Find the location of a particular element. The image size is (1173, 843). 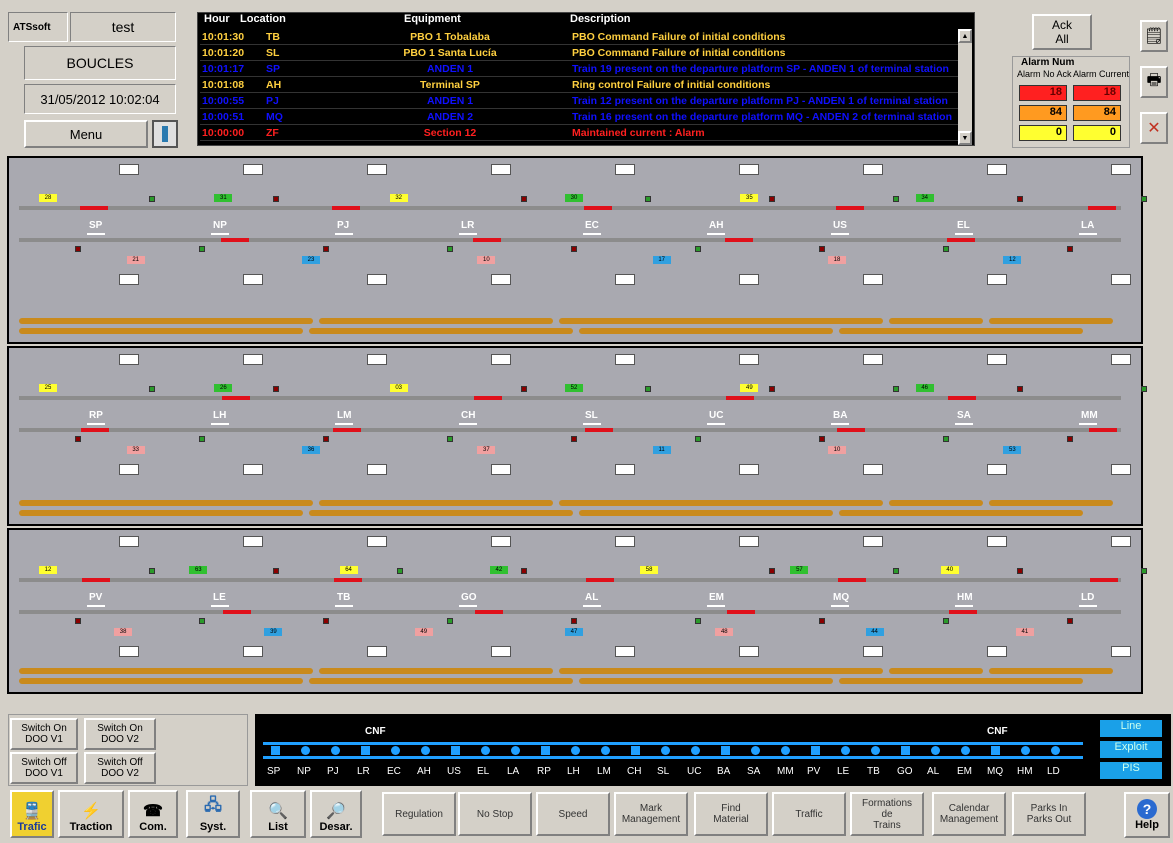

train-tag: 57 is located at coordinates (799, 570).